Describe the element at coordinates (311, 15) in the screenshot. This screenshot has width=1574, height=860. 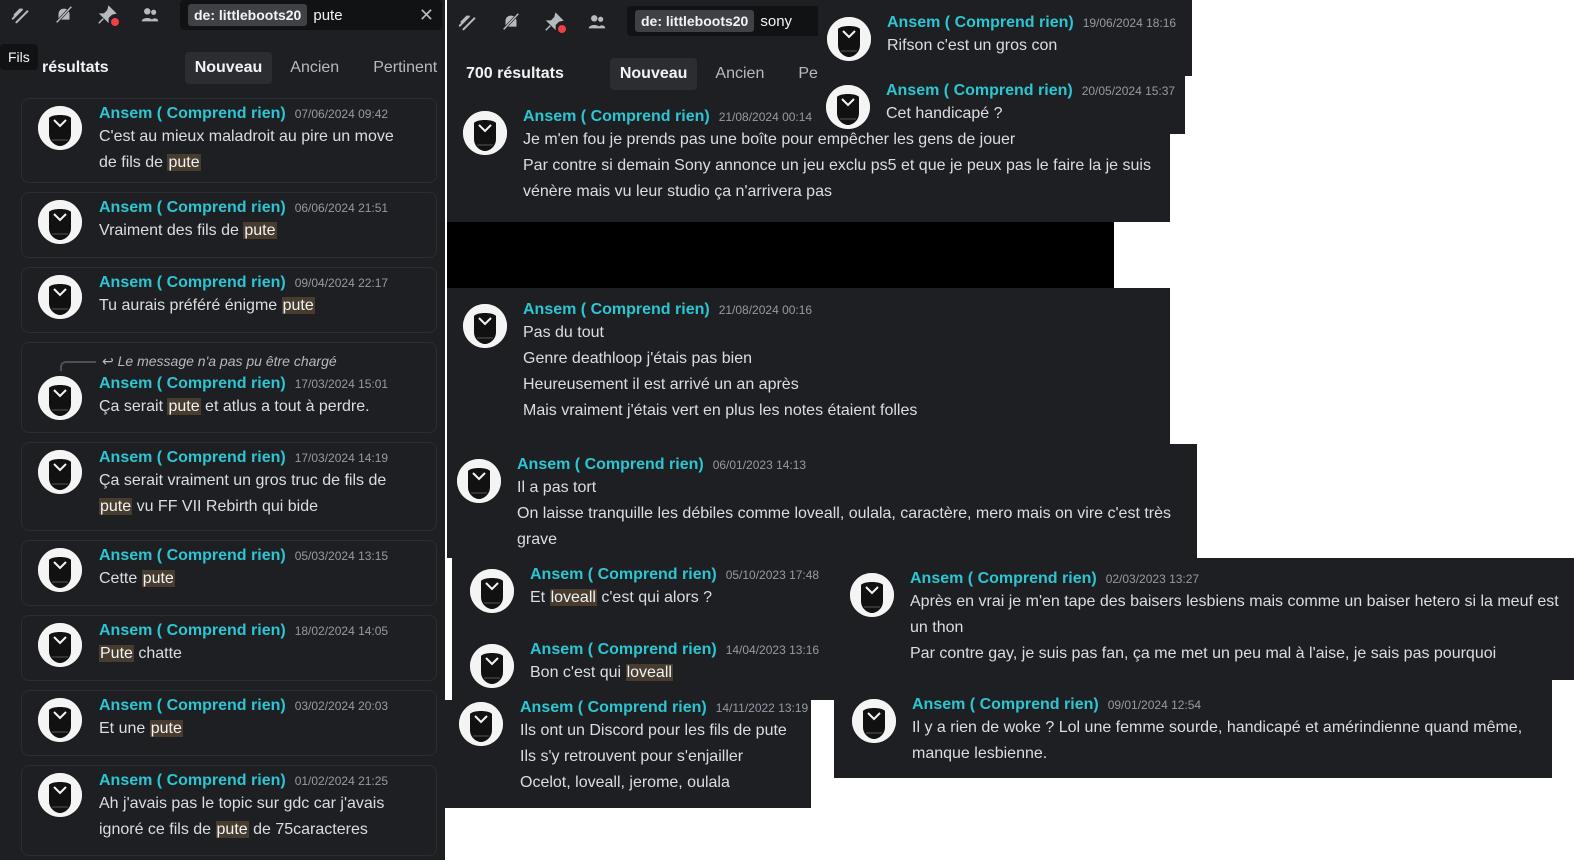
I see `left-search-input: de: littleboots20 pute ✕` at that location.